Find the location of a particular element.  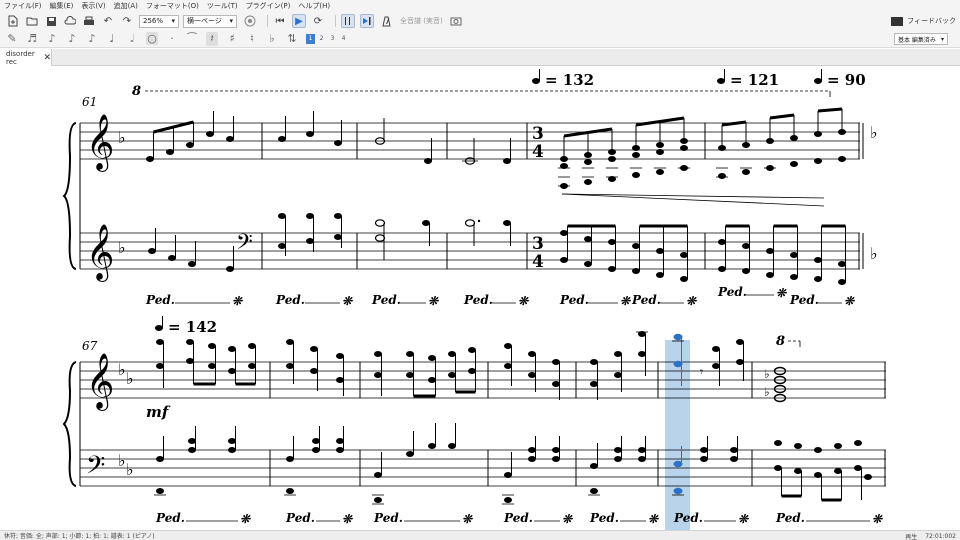

new-file-icon is located at coordinates (13, 21).